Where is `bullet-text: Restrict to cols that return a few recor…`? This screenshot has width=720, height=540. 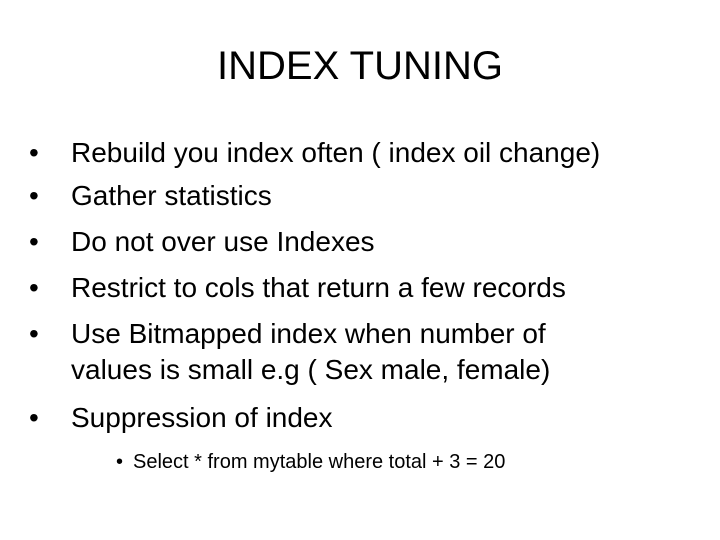 bullet-text: Restrict to cols that return a few recor… is located at coordinates (318, 287).